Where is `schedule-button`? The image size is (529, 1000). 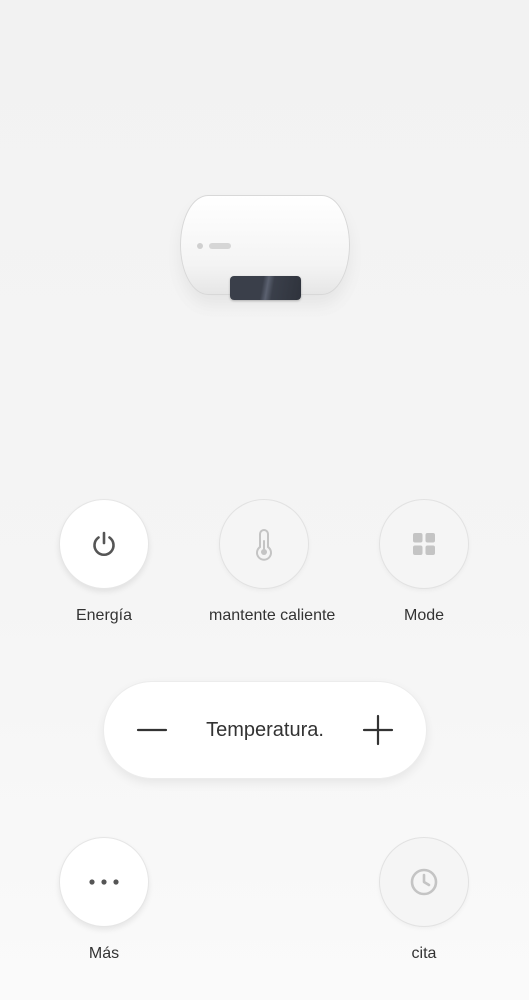
schedule-button is located at coordinates (424, 882).